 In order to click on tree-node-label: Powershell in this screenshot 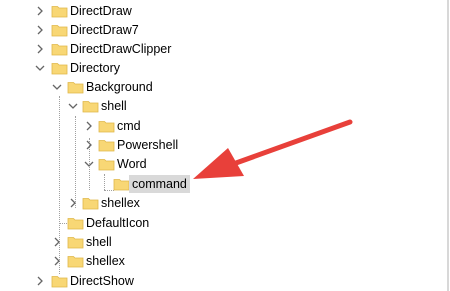, I will do `click(148, 145)`.